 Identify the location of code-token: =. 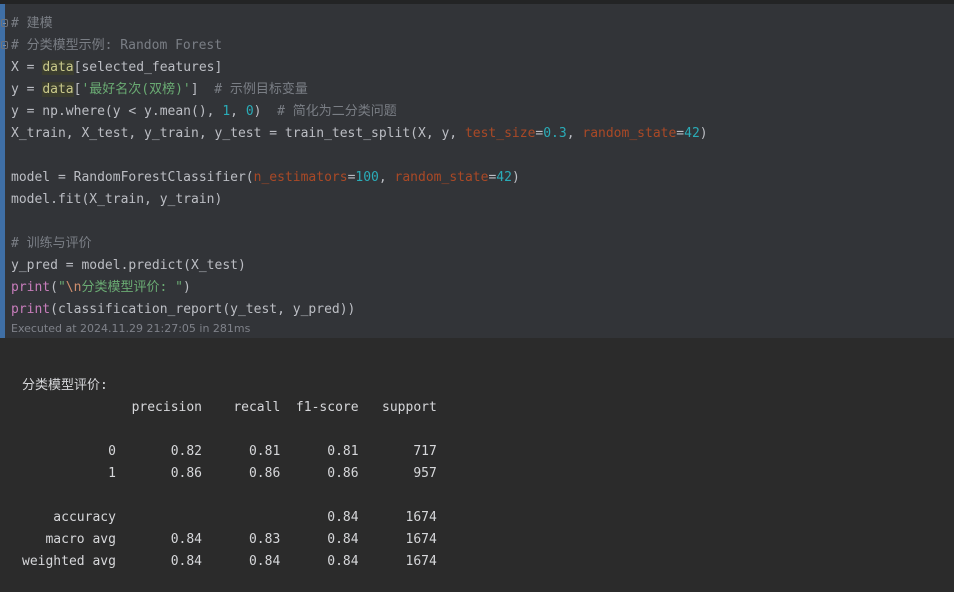
(680, 133).